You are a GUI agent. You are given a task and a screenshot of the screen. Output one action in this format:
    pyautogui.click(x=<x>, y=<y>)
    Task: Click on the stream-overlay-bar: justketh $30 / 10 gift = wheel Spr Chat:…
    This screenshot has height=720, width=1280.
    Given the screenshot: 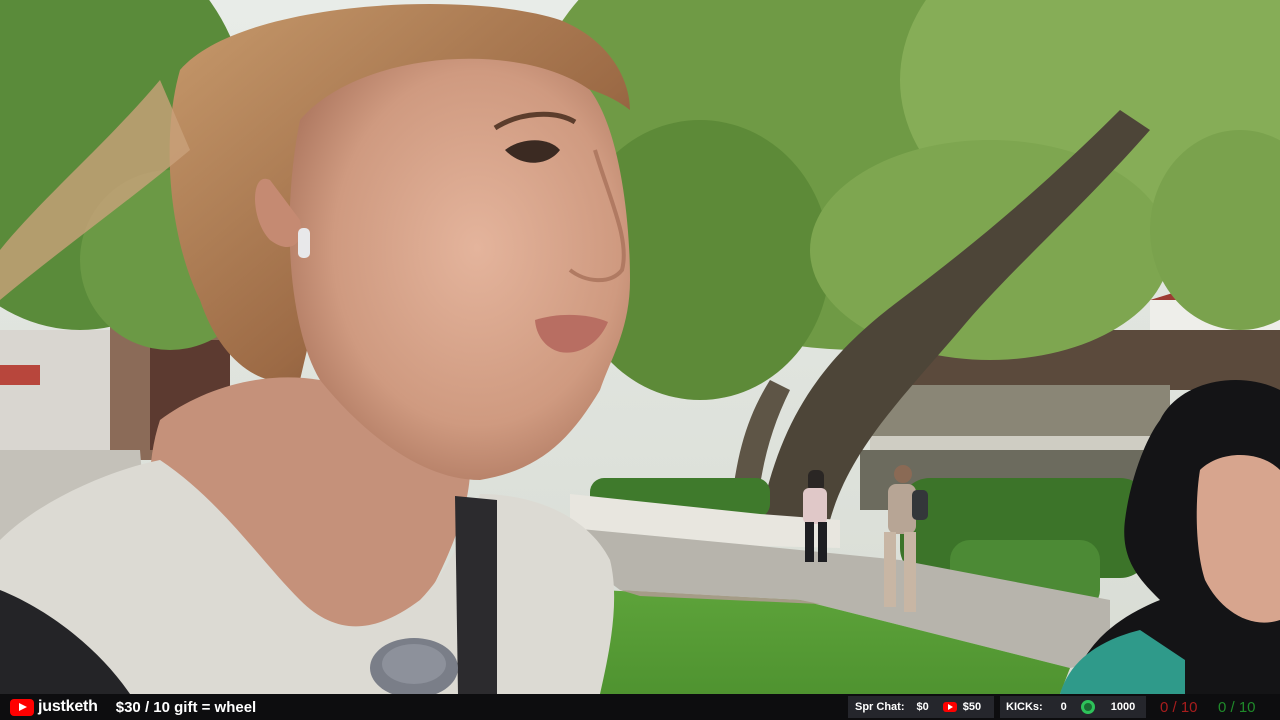 What is the action you would take?
    pyautogui.click(x=640, y=707)
    